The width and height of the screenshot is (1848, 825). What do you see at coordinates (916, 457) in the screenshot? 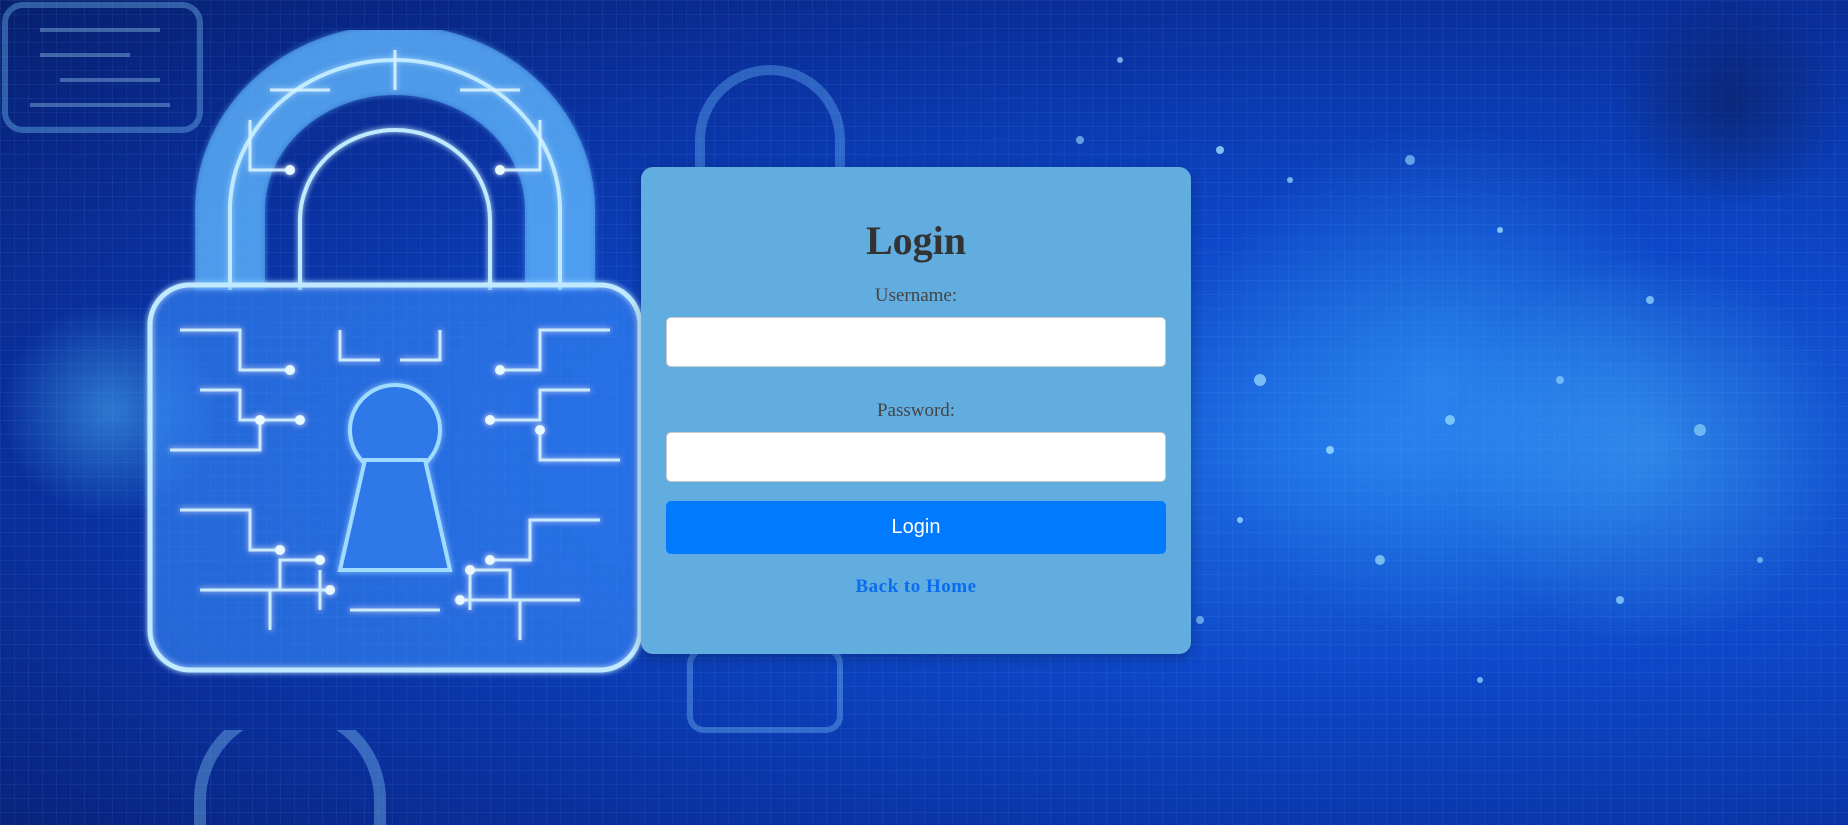
I see `password-input` at bounding box center [916, 457].